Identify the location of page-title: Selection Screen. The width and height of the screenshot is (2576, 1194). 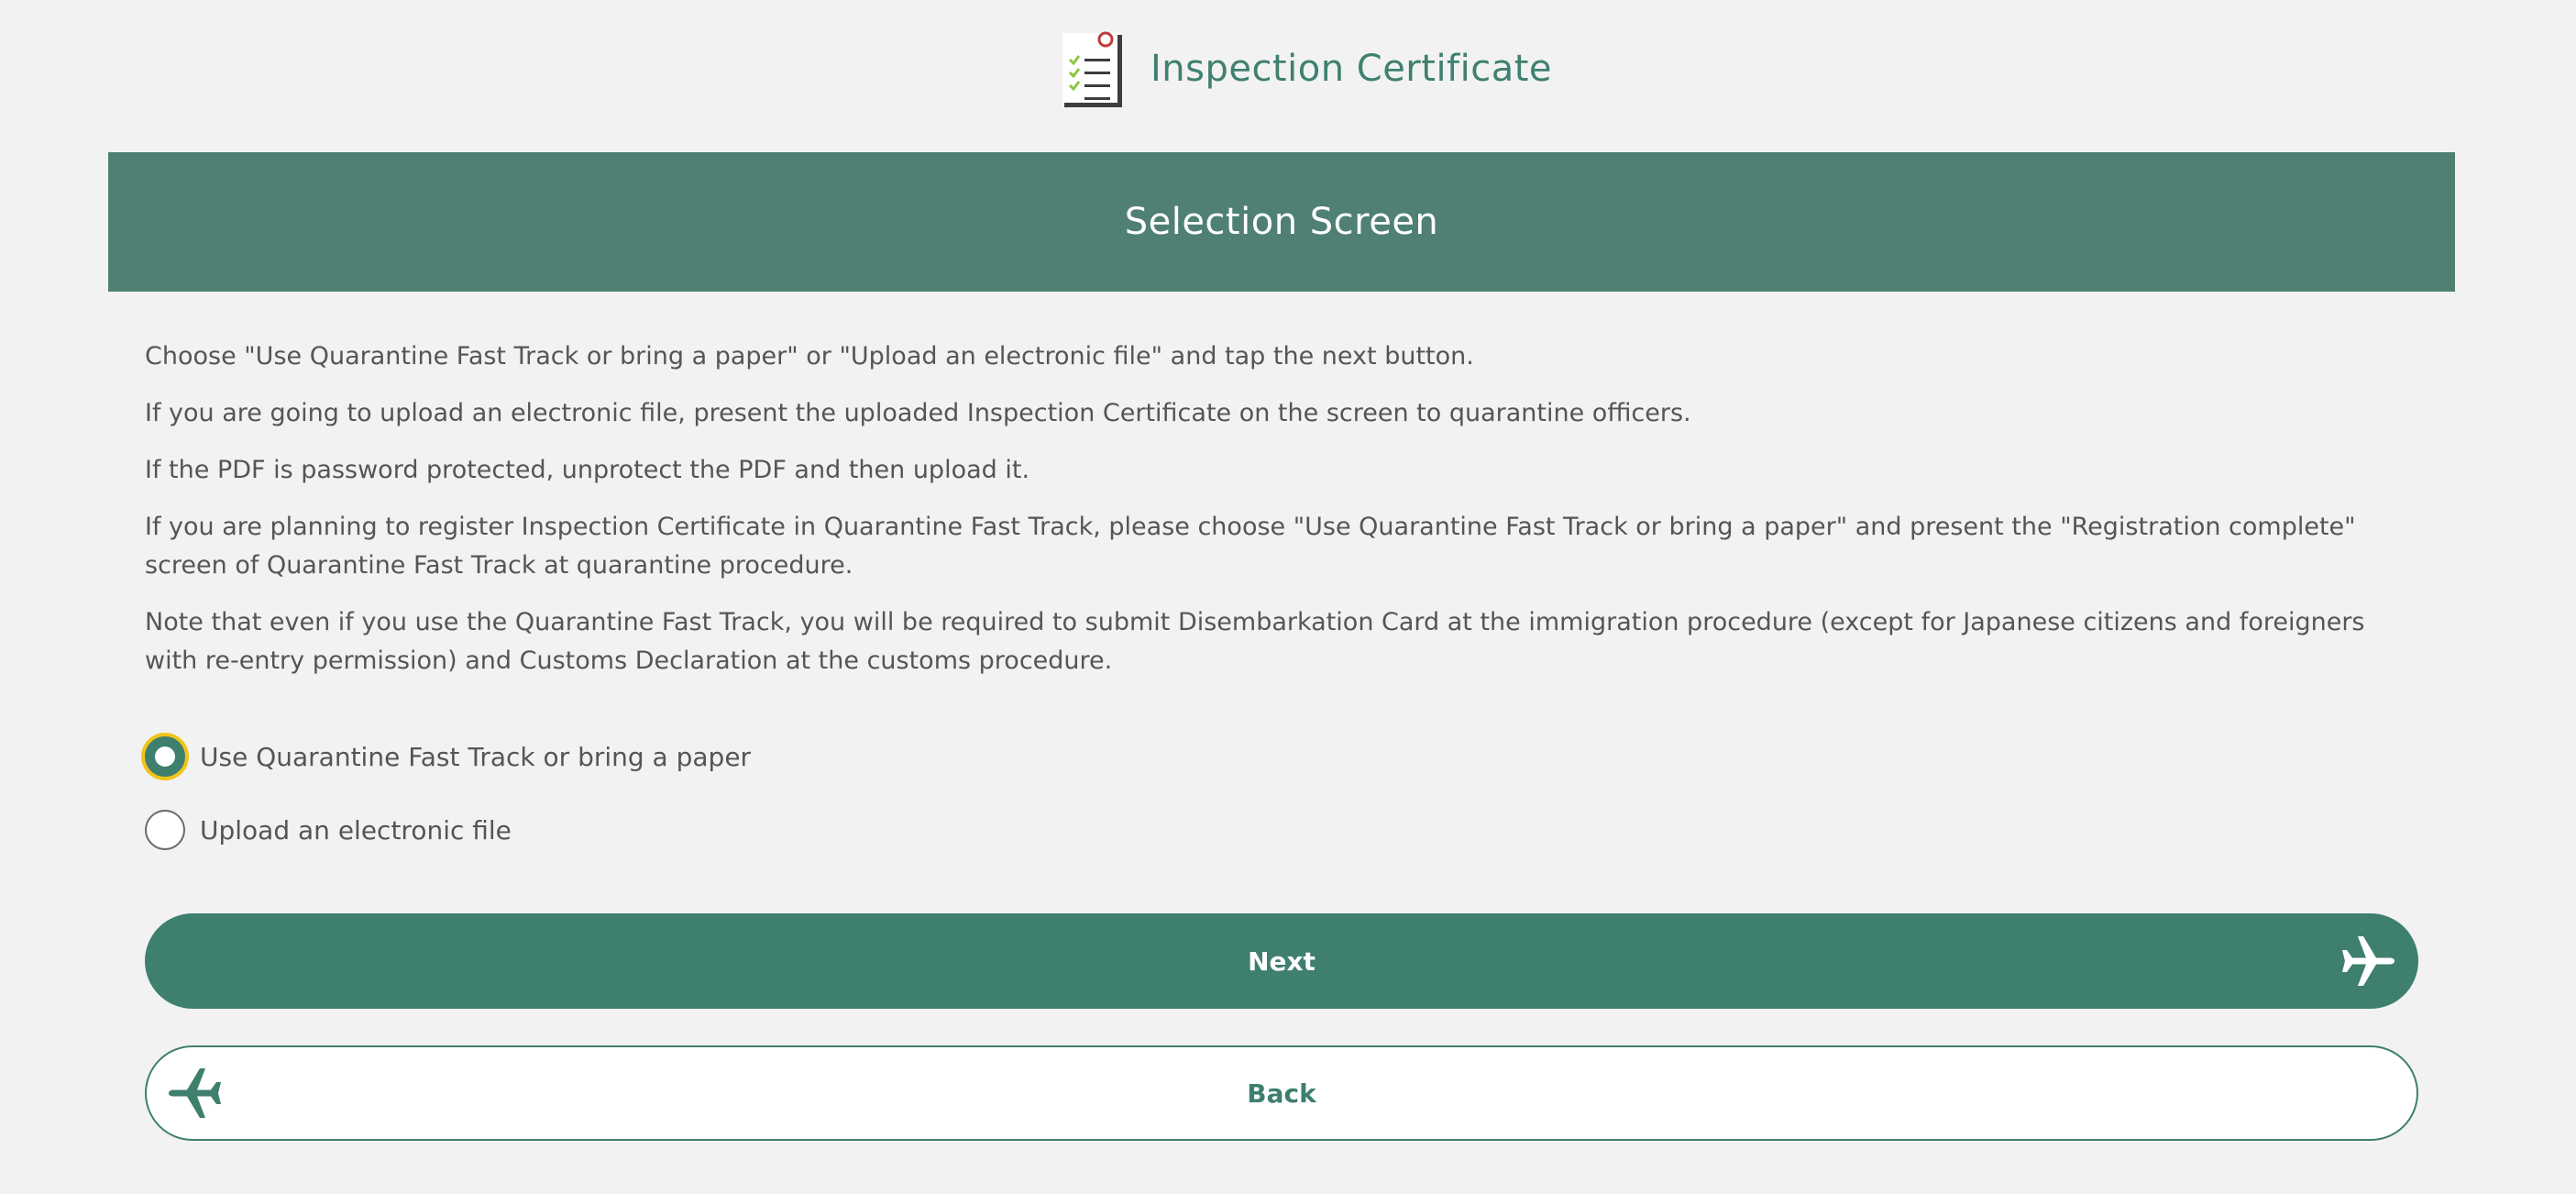
(1281, 222).